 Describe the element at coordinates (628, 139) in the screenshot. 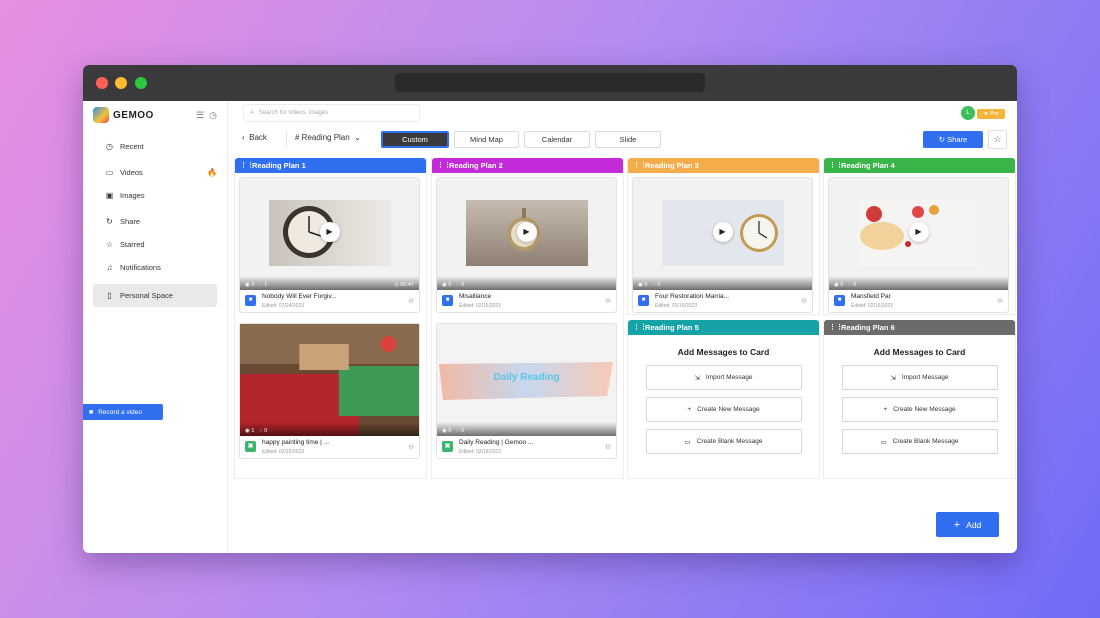

I see `tab-slide: Slide` at that location.